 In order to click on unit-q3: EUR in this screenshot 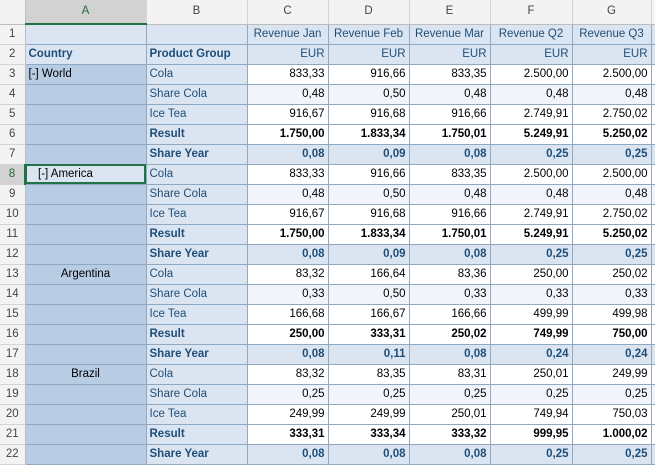, I will do `click(611, 54)`.